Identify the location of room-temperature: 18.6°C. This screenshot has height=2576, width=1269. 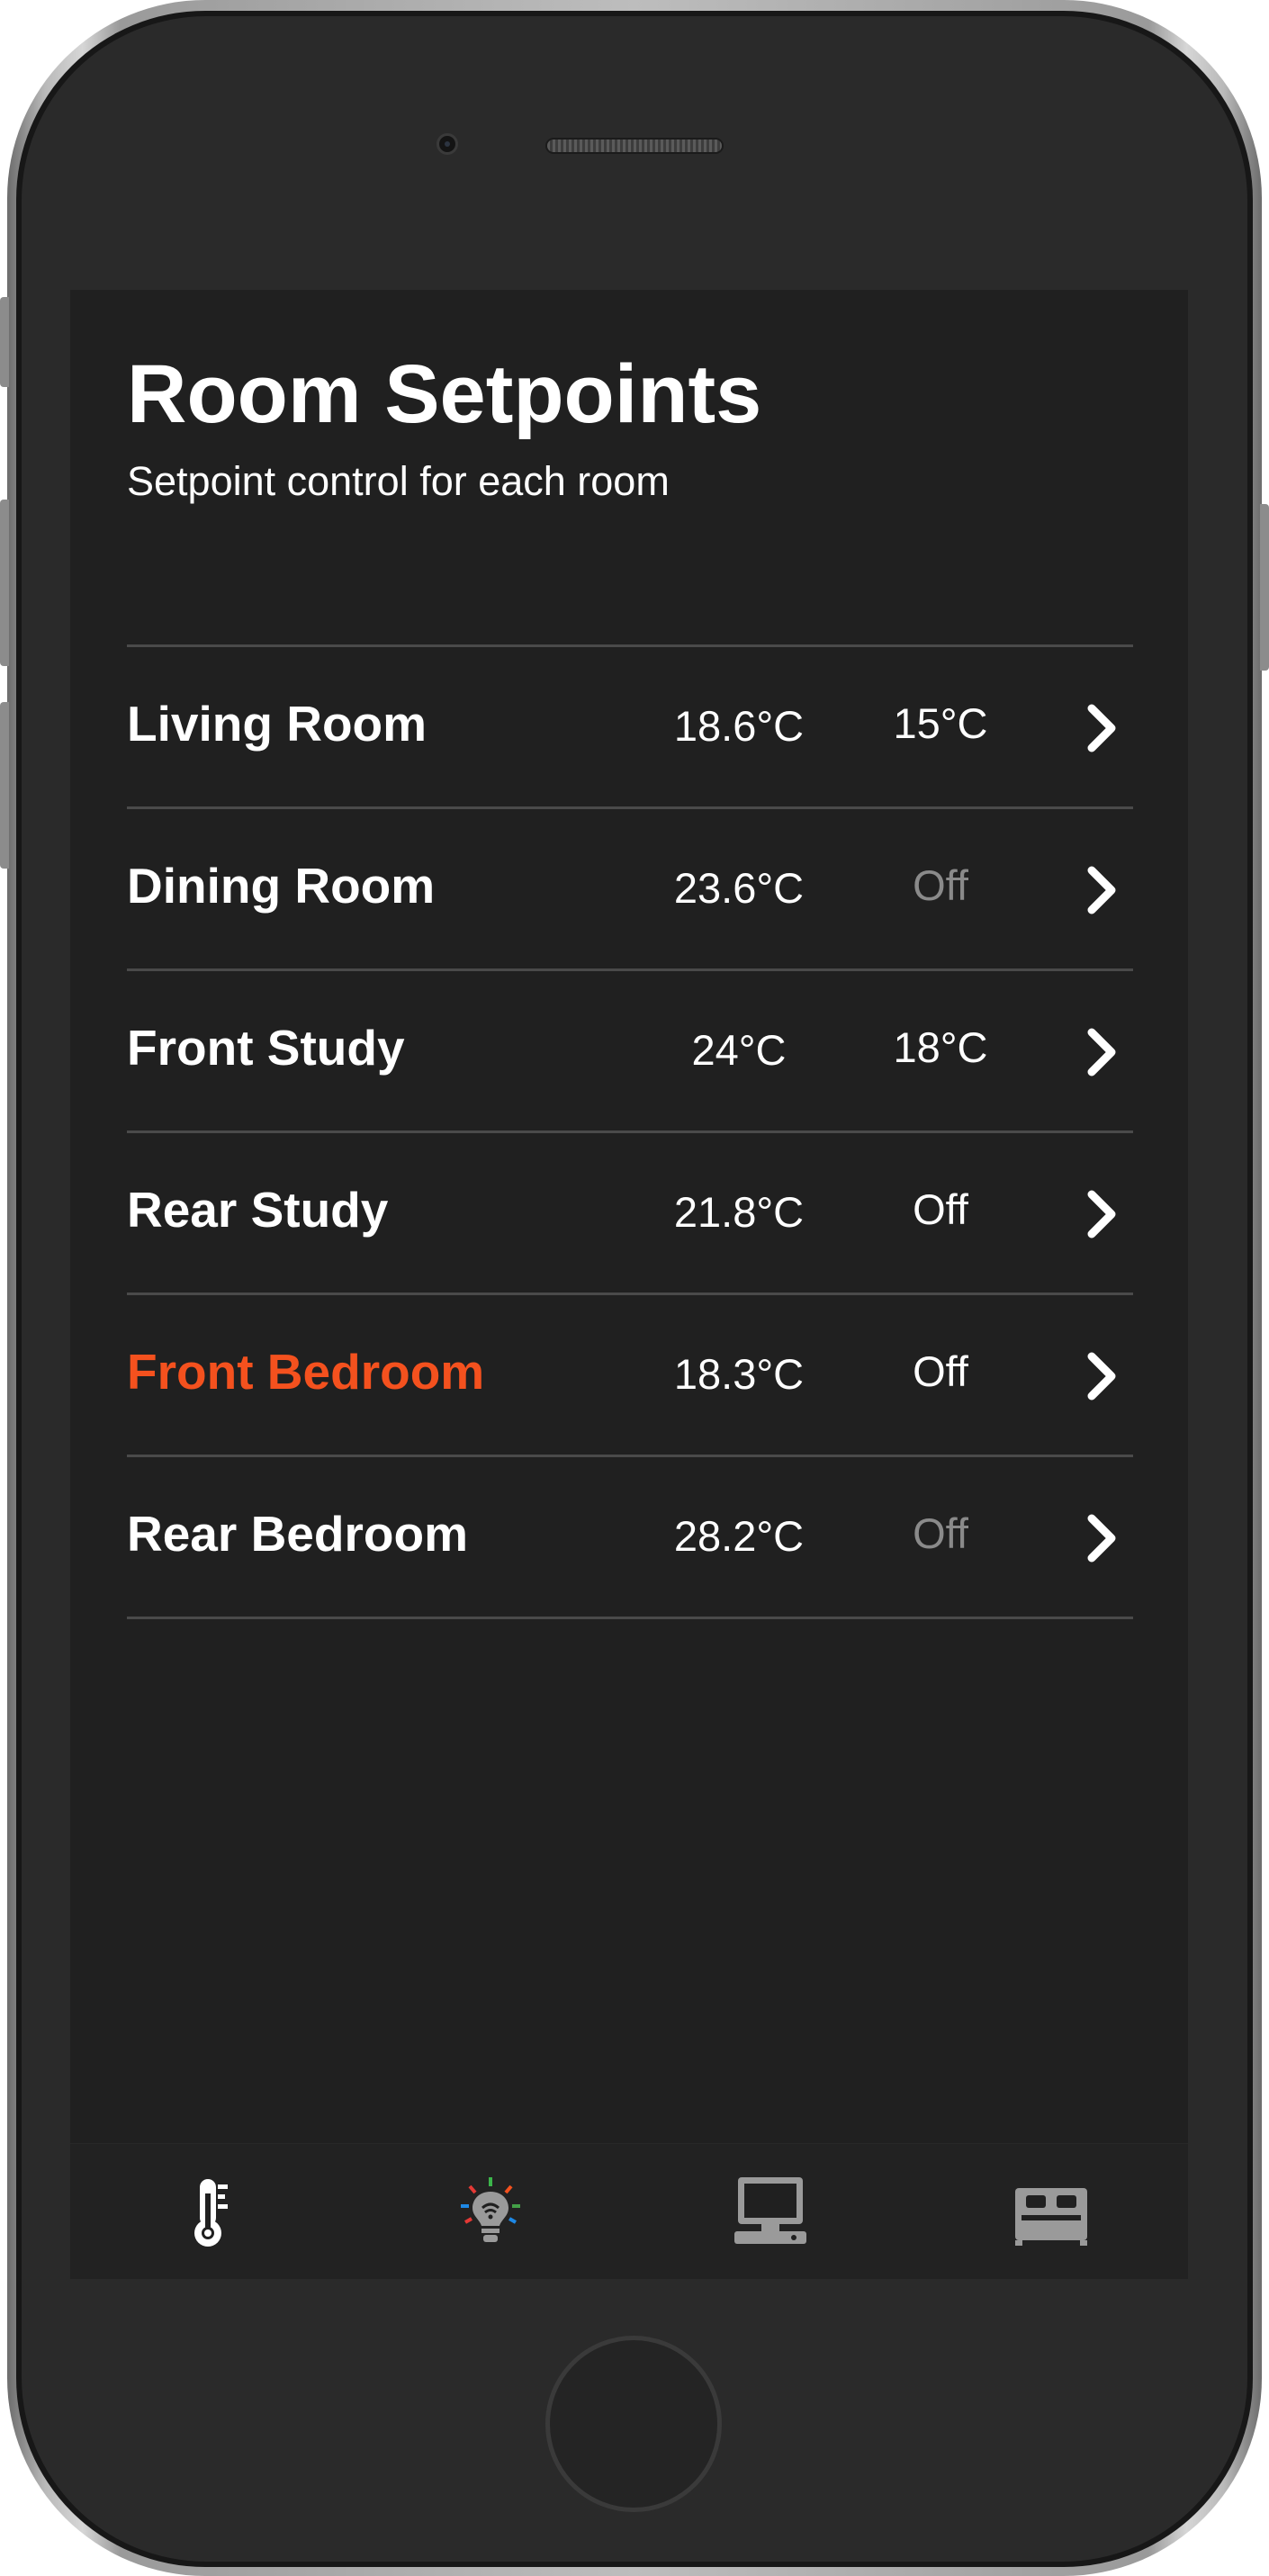
(739, 726).